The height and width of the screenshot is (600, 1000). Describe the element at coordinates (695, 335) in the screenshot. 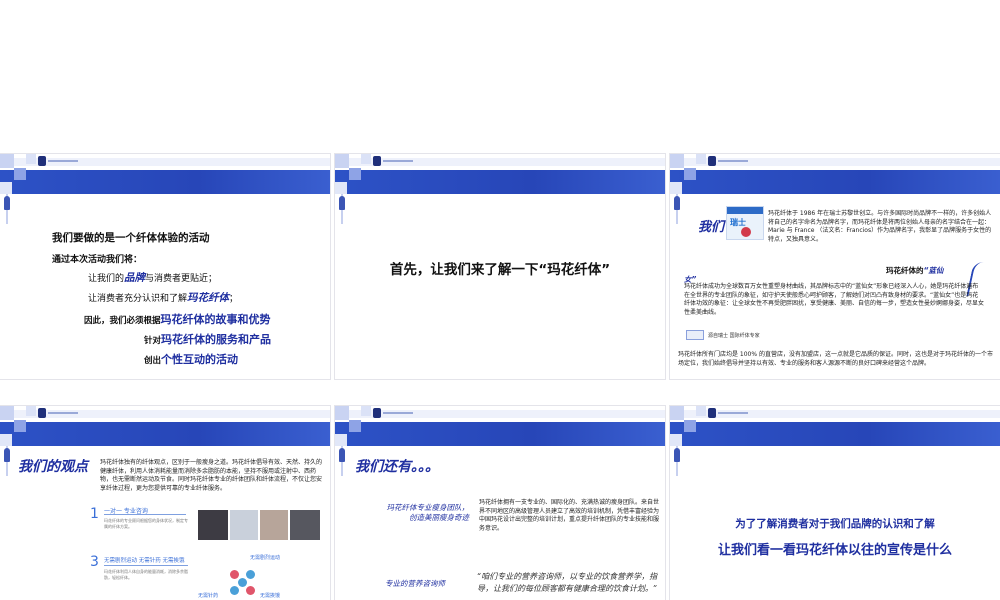

I see `badge-logo-icon` at that location.